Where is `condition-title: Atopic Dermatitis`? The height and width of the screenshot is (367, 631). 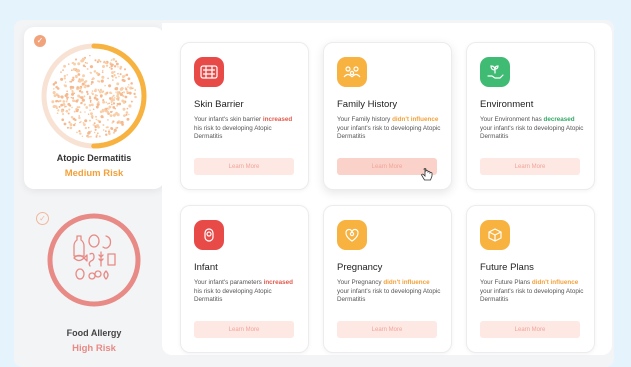
condition-title: Atopic Dermatitis is located at coordinates (94, 158).